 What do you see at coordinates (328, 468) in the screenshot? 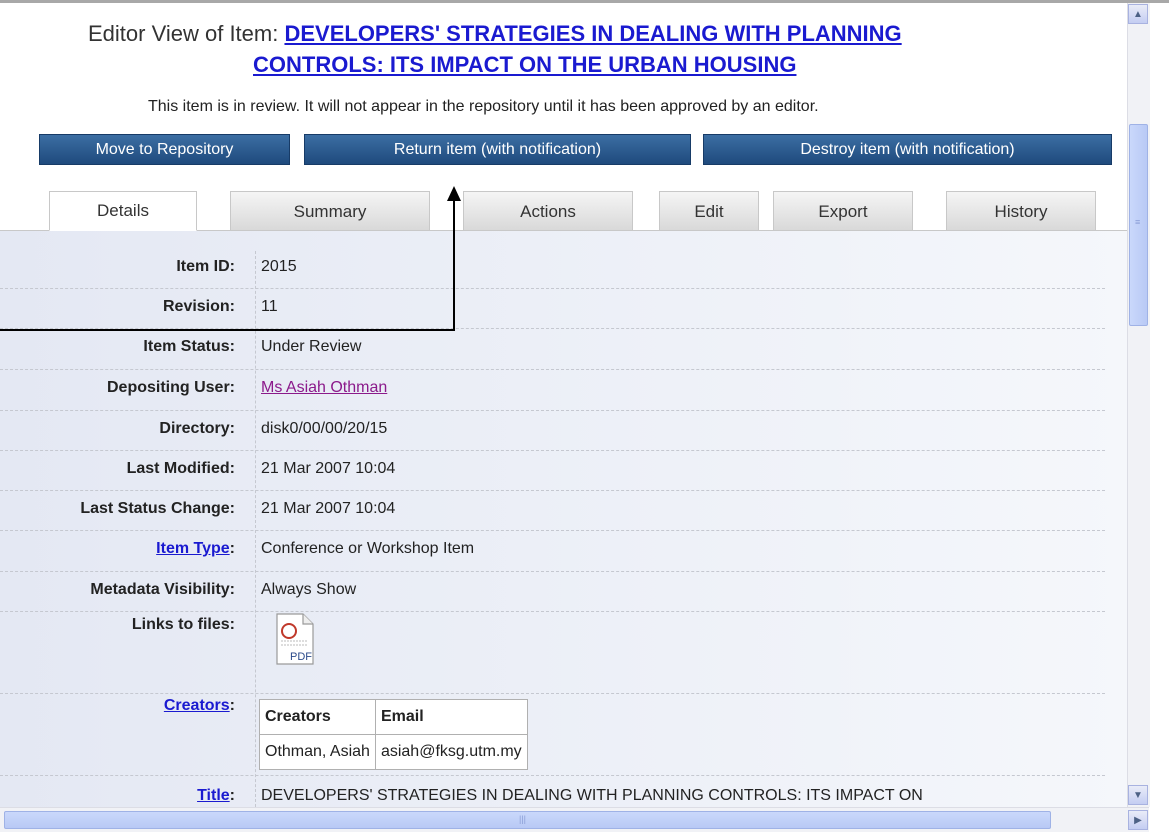
I see `last-modified-value: 21 Mar 2007 10:04` at bounding box center [328, 468].